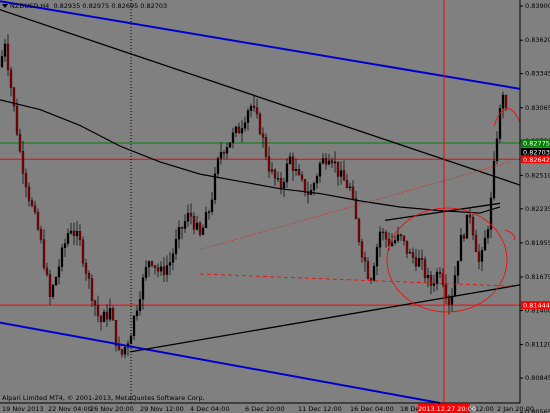  Describe the element at coordinates (23, 409) in the screenshot. I see `time-tick-label: 19 Nov 2013` at that location.